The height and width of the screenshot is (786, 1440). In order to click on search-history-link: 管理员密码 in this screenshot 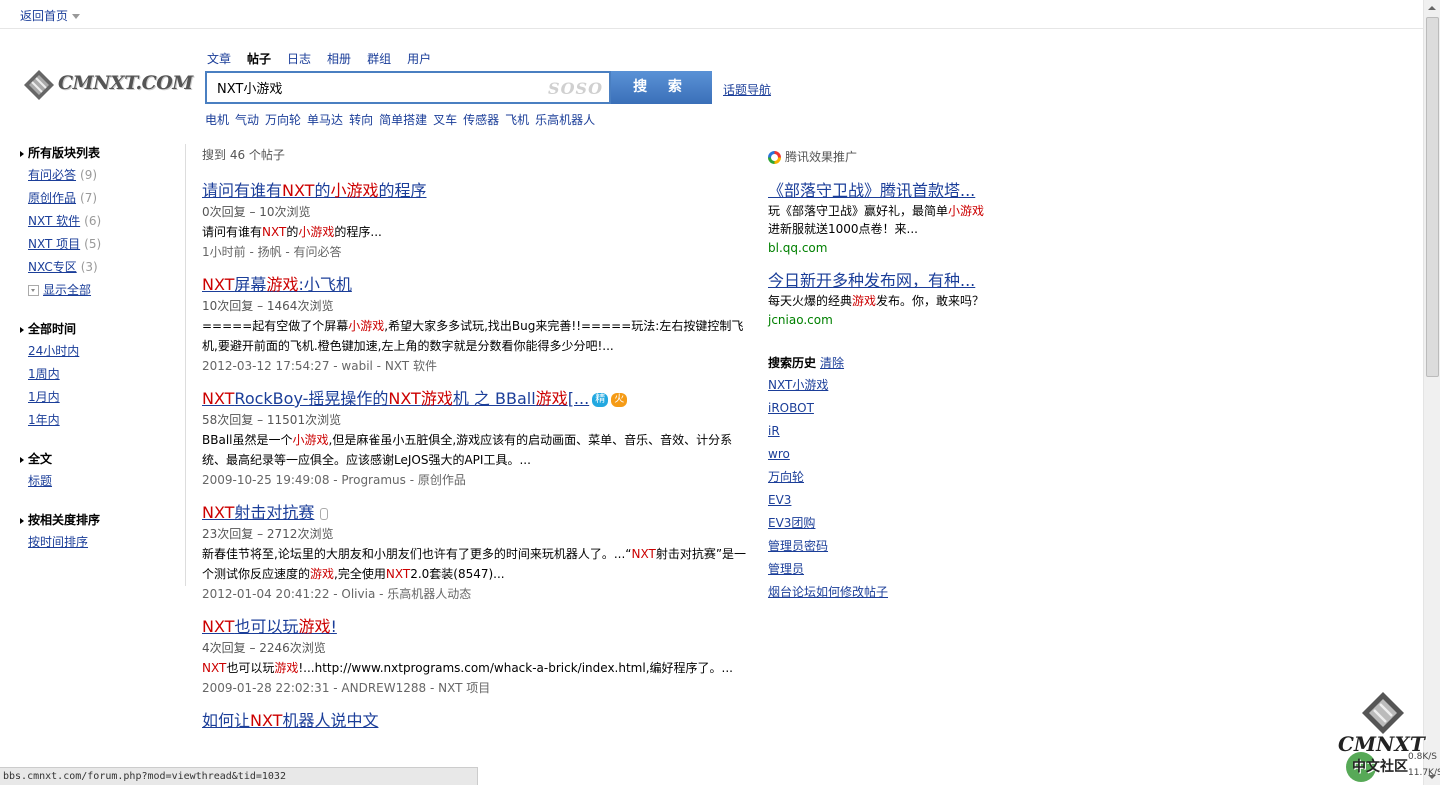, I will do `click(798, 546)`.